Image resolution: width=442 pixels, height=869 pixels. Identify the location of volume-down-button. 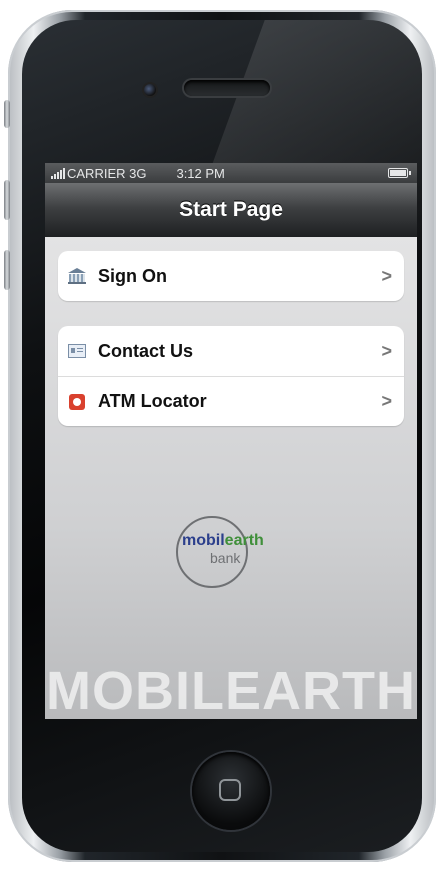
(7, 270).